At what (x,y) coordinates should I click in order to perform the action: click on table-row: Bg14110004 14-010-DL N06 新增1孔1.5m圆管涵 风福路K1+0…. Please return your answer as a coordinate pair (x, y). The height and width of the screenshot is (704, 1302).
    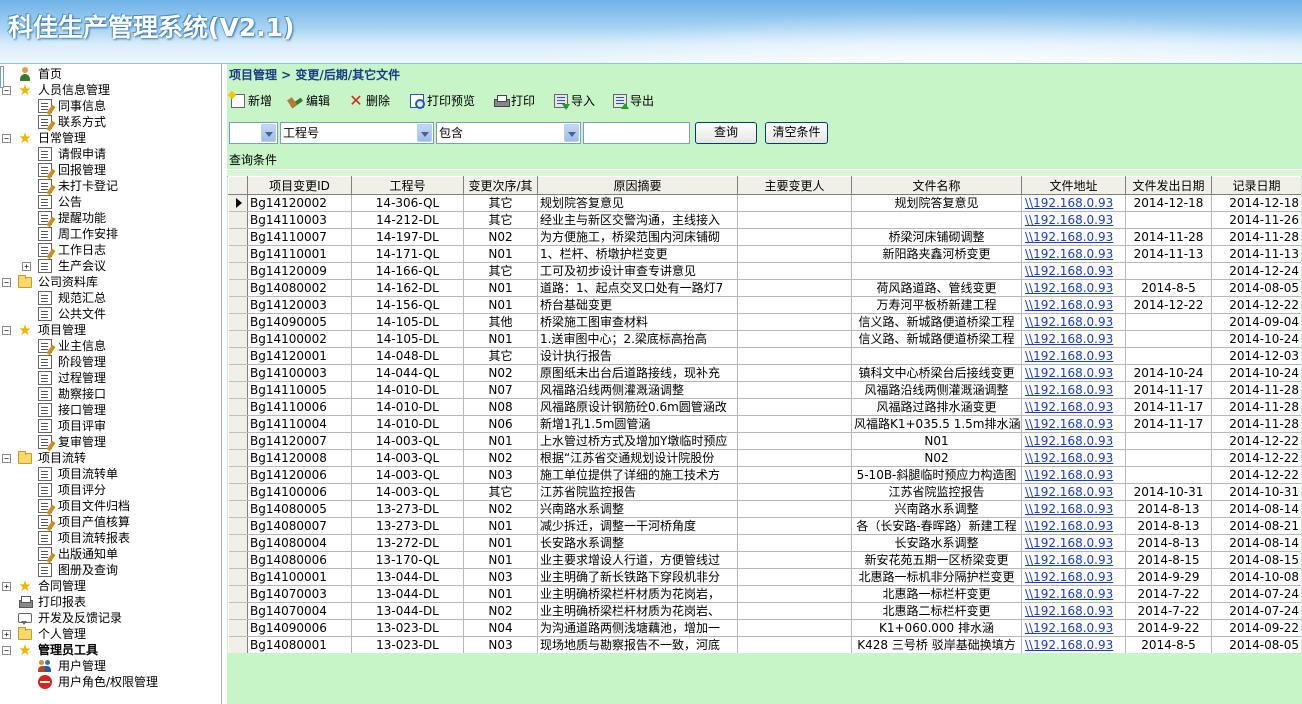
    Looking at the image, I should click on (764, 424).